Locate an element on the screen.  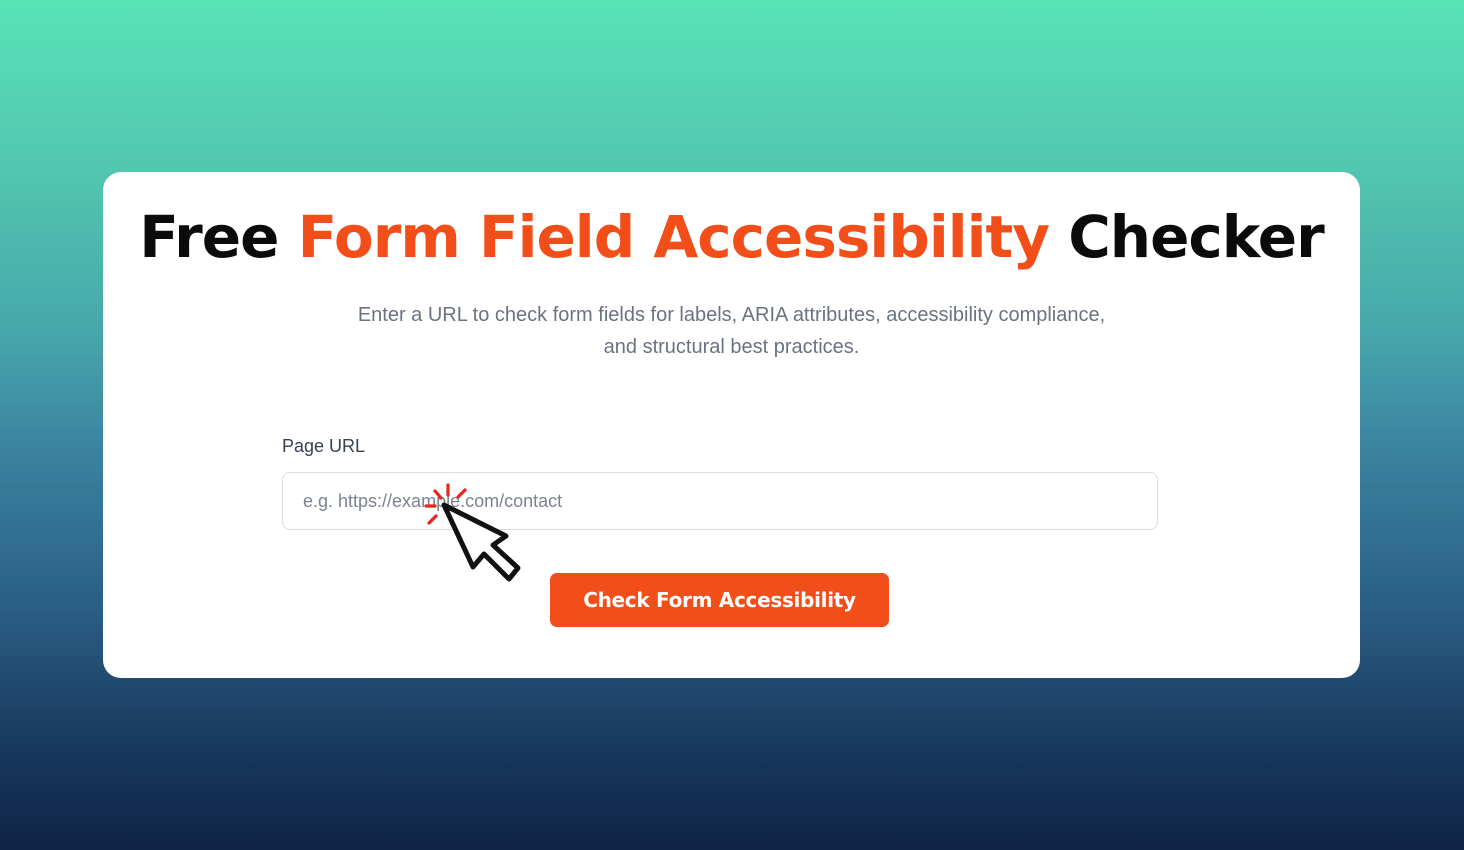
pointer-cursor-click-icon is located at coordinates (472, 532).